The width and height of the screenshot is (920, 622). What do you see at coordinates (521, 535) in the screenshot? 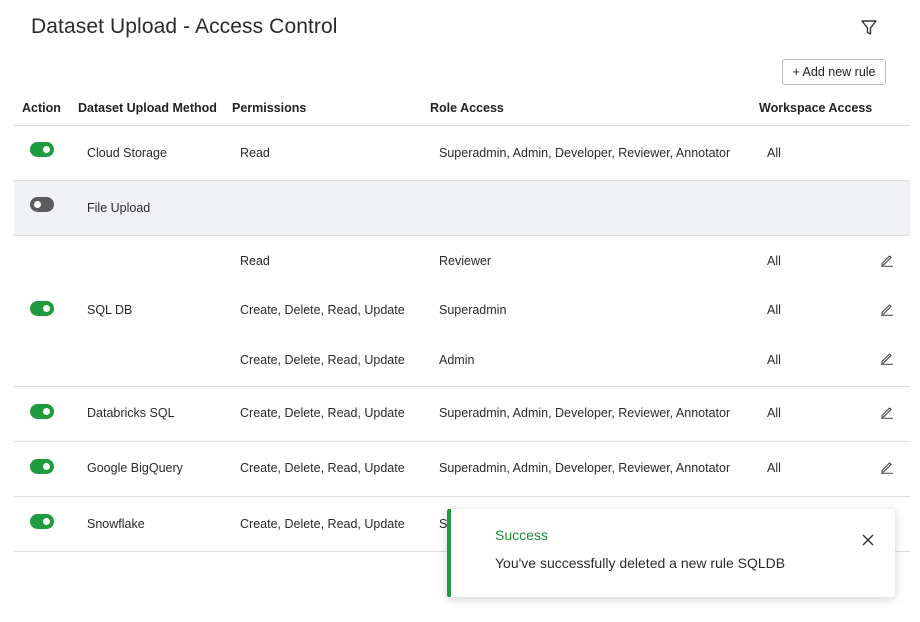
I see `toast-title: Success` at bounding box center [521, 535].